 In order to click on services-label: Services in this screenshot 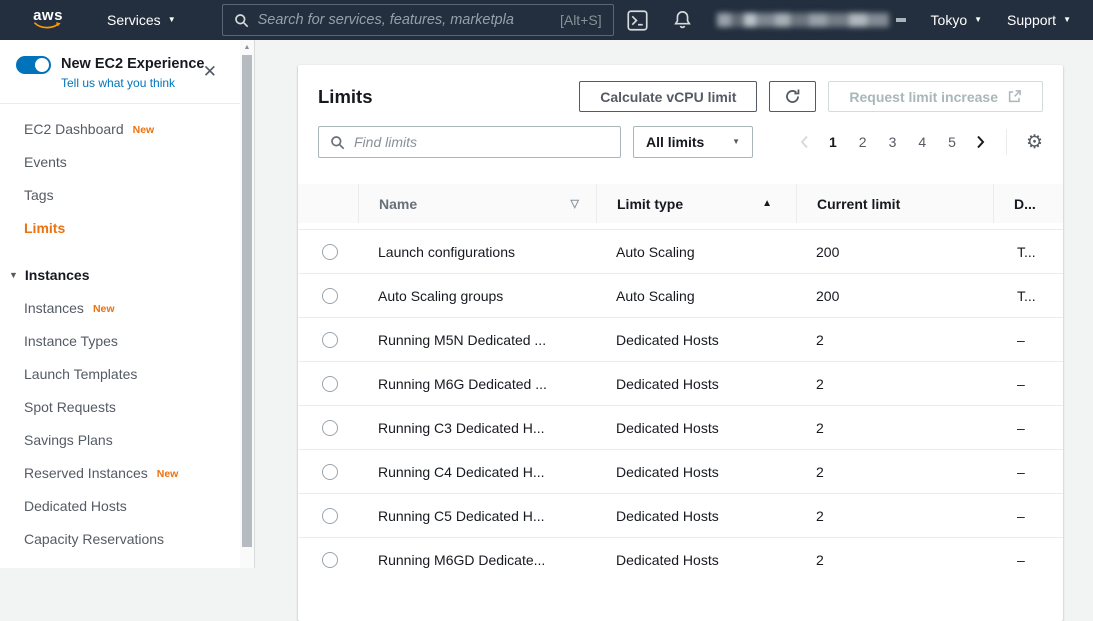, I will do `click(134, 20)`.